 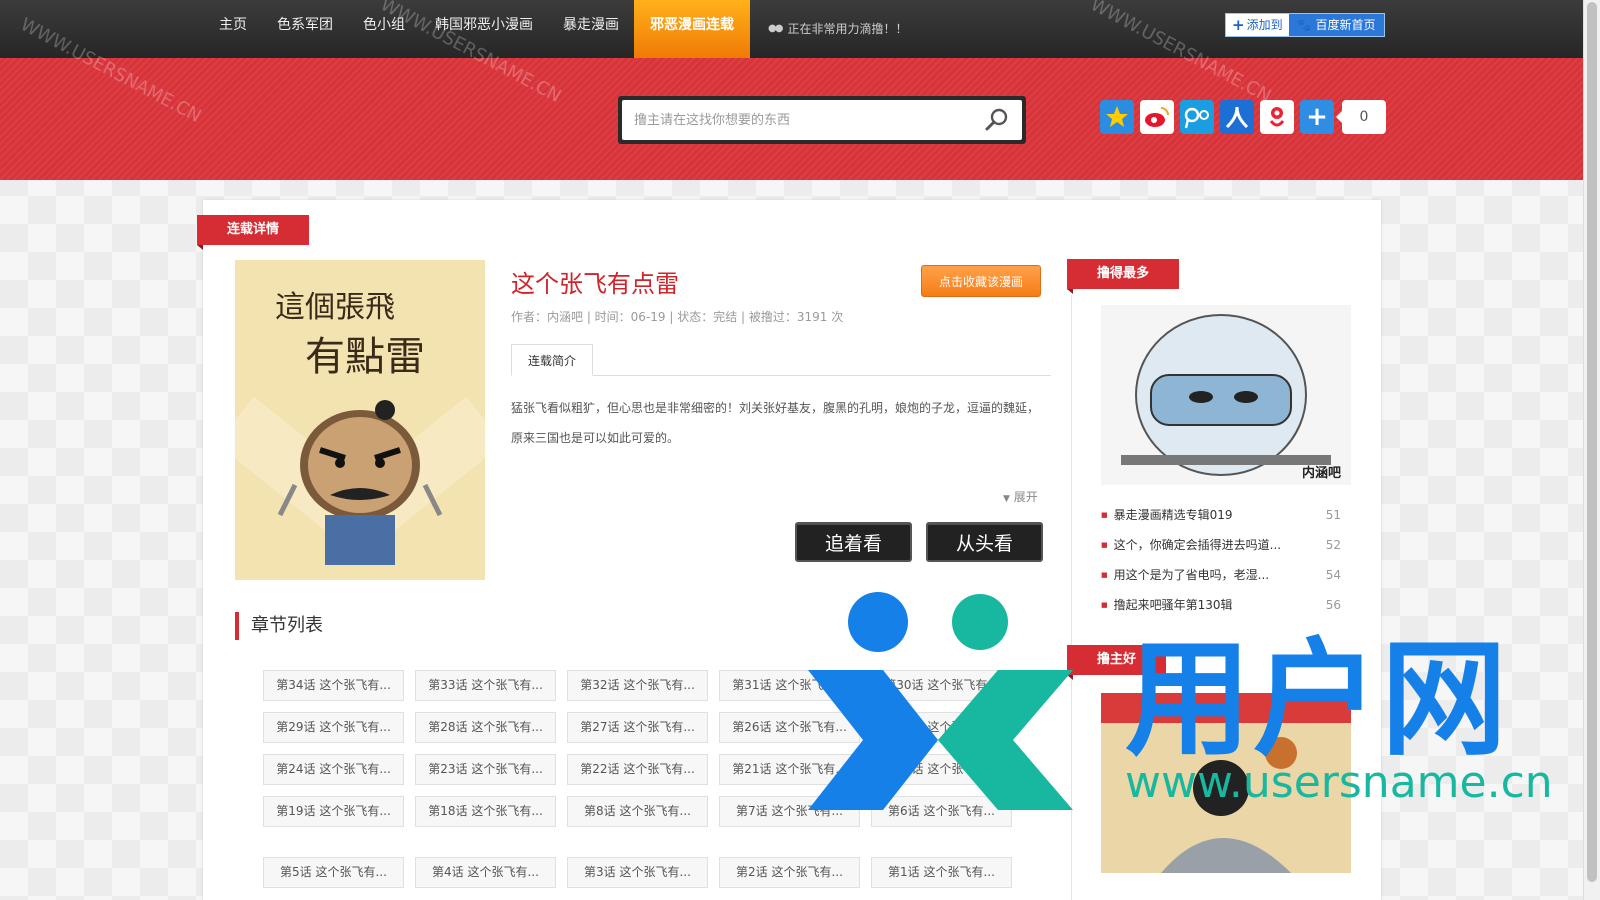 I want to click on more-share-icon: +, so click(x=1317, y=117).